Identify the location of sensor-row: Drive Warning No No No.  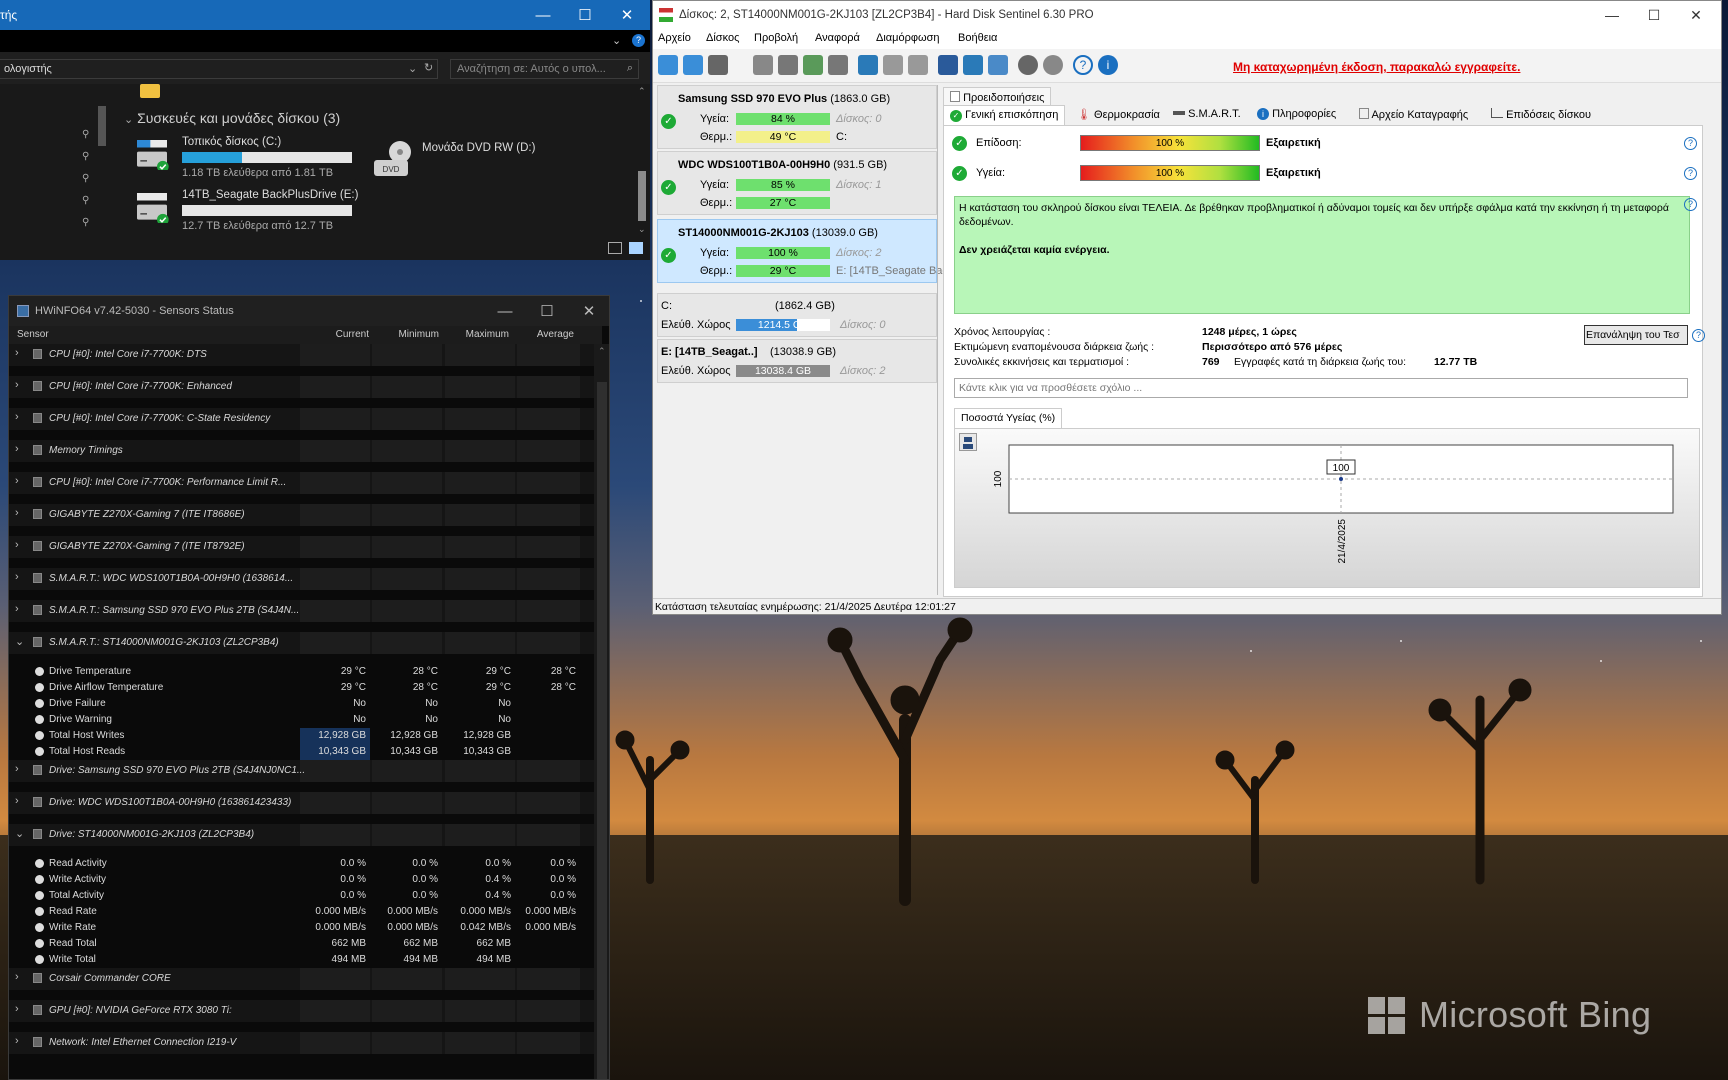
(301, 720).